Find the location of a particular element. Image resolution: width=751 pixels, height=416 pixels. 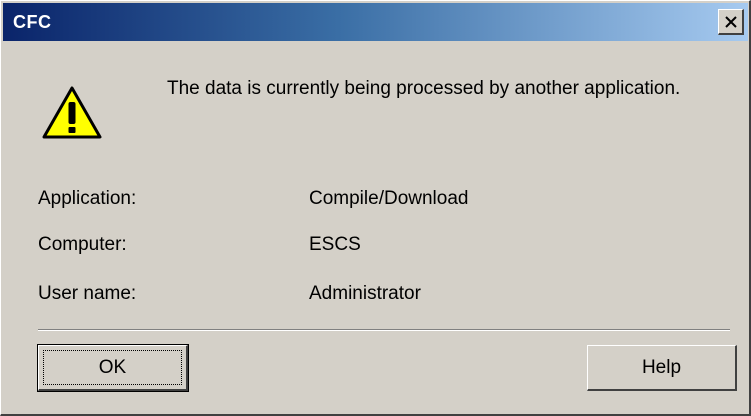

help-button: Help is located at coordinates (662, 368).